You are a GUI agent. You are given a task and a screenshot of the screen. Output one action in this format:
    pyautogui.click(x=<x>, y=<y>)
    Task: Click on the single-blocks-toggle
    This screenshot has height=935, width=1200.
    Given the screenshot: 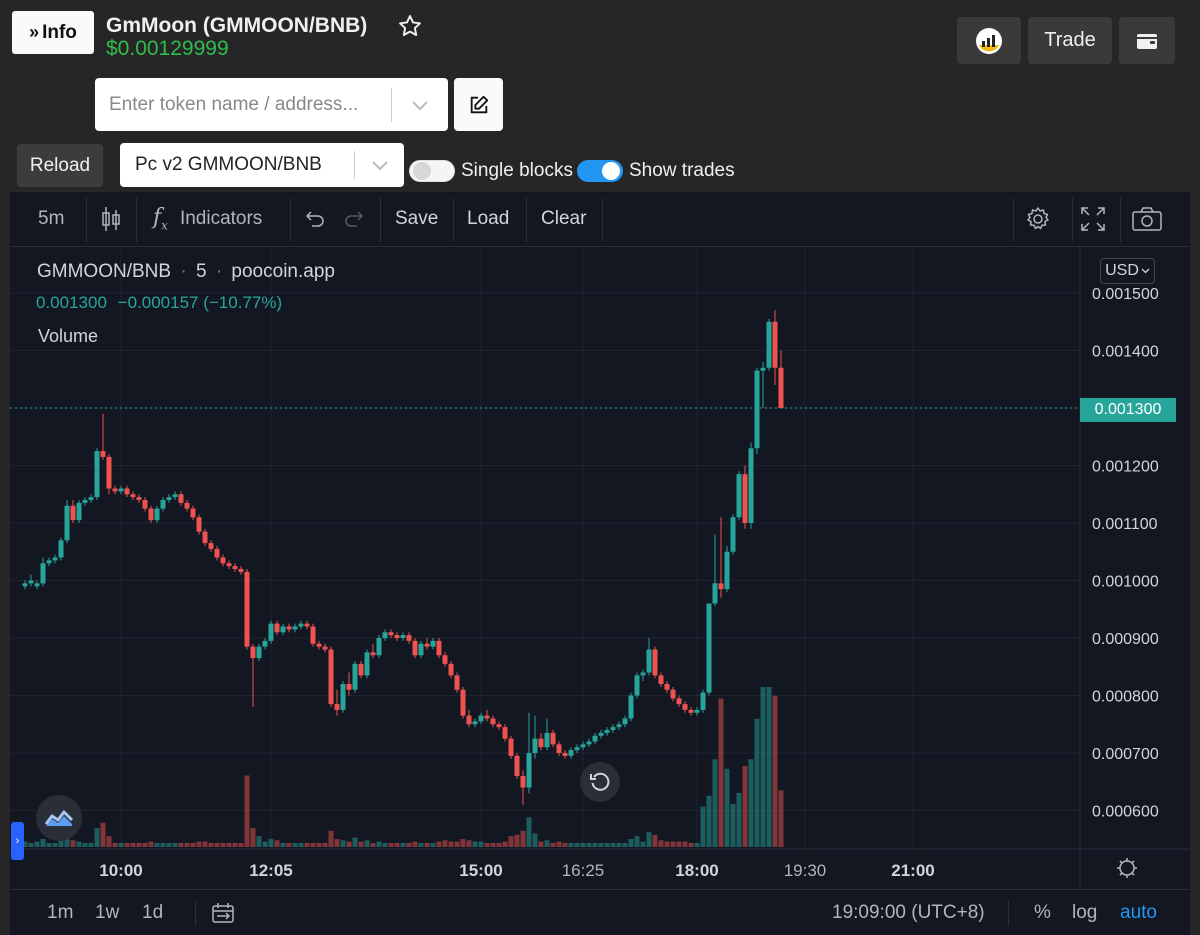 What is the action you would take?
    pyautogui.click(x=432, y=171)
    